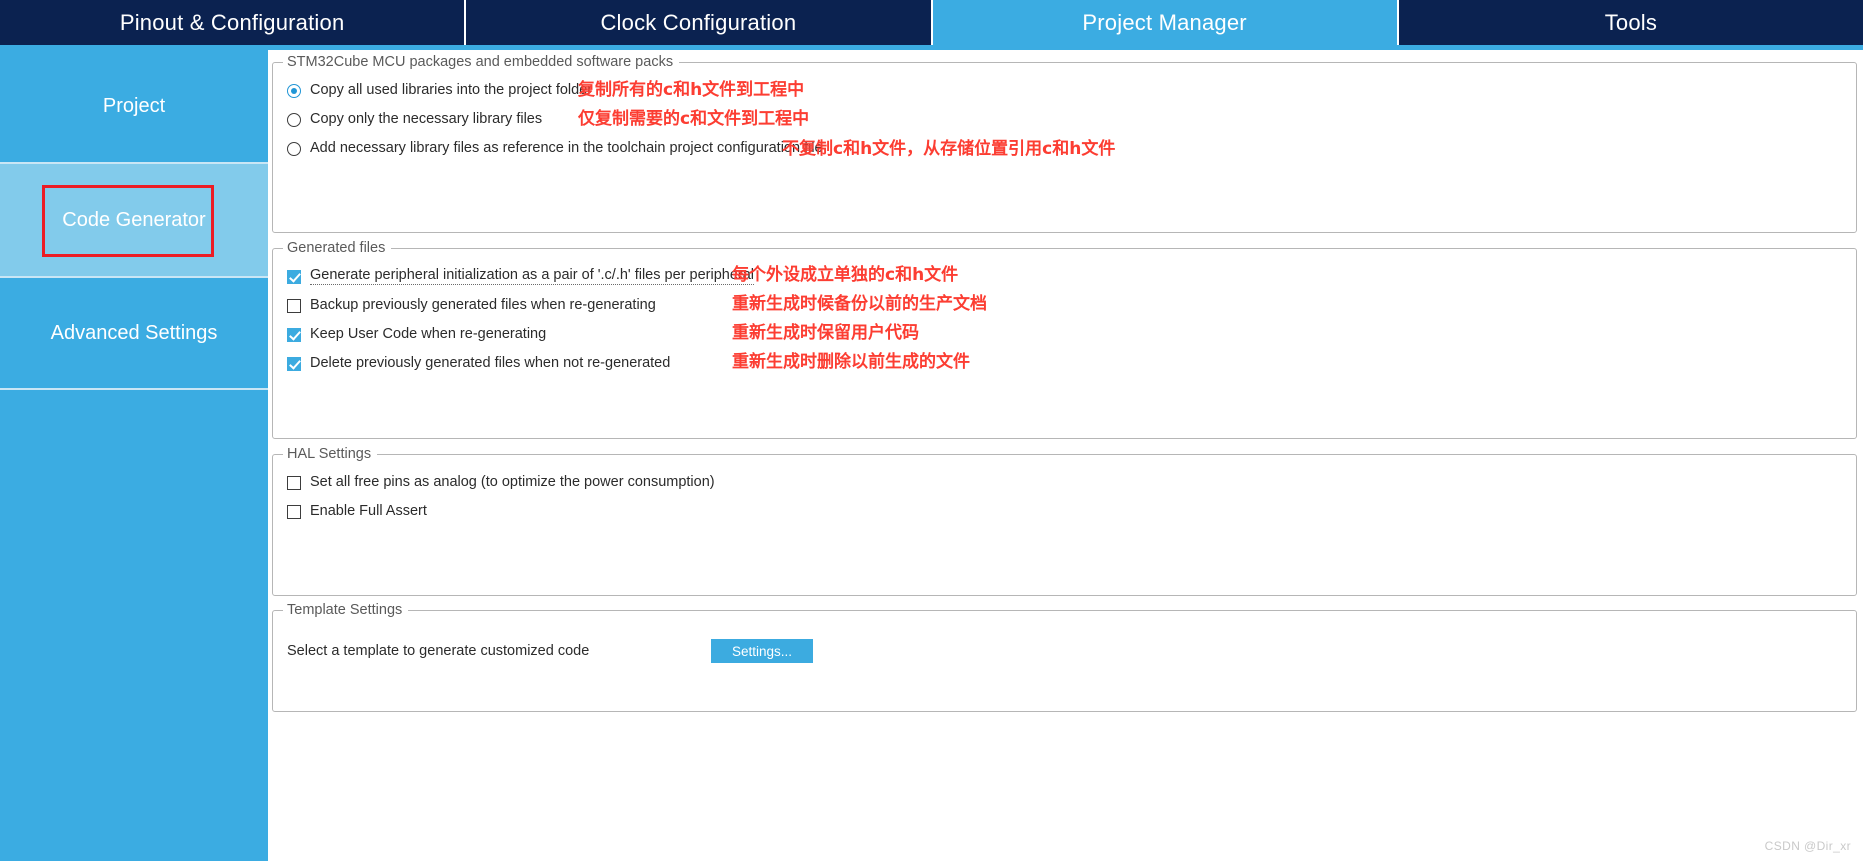  I want to click on annotation-backup-previous-files: 重新生成时候备份以前的生产文档, so click(859, 304).